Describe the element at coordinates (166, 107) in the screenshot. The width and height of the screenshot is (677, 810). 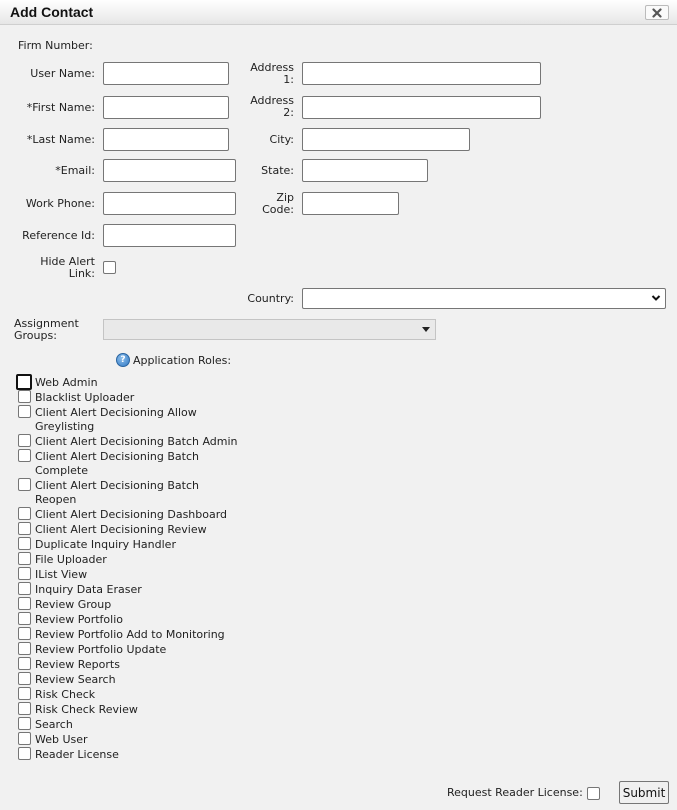
I see `first-name-input` at that location.